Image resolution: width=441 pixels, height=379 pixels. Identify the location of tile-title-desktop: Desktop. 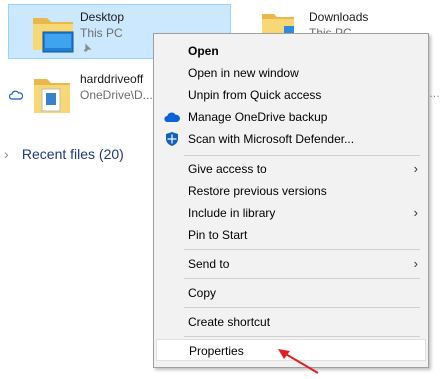
(102, 17).